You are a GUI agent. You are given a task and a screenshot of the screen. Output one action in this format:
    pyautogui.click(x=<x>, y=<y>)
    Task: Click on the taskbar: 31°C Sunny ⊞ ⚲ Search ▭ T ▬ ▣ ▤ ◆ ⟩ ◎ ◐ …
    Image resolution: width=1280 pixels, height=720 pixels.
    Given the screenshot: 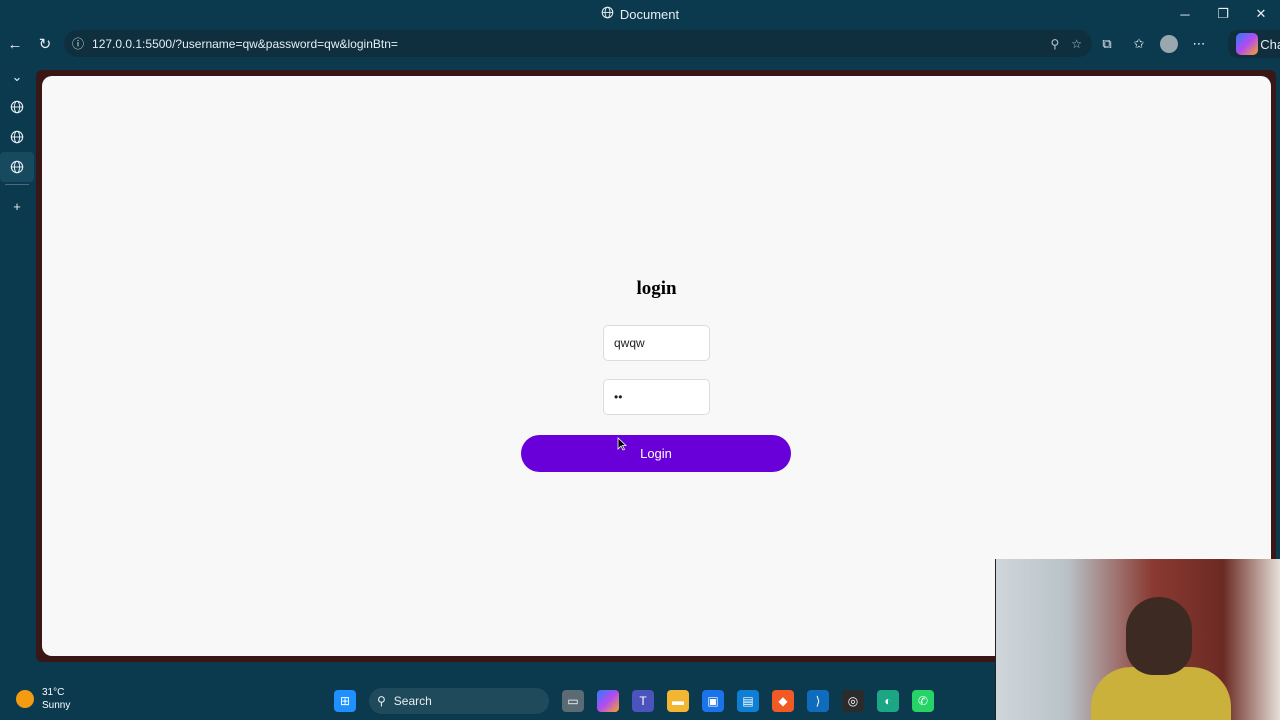 What is the action you would take?
    pyautogui.click(x=640, y=700)
    